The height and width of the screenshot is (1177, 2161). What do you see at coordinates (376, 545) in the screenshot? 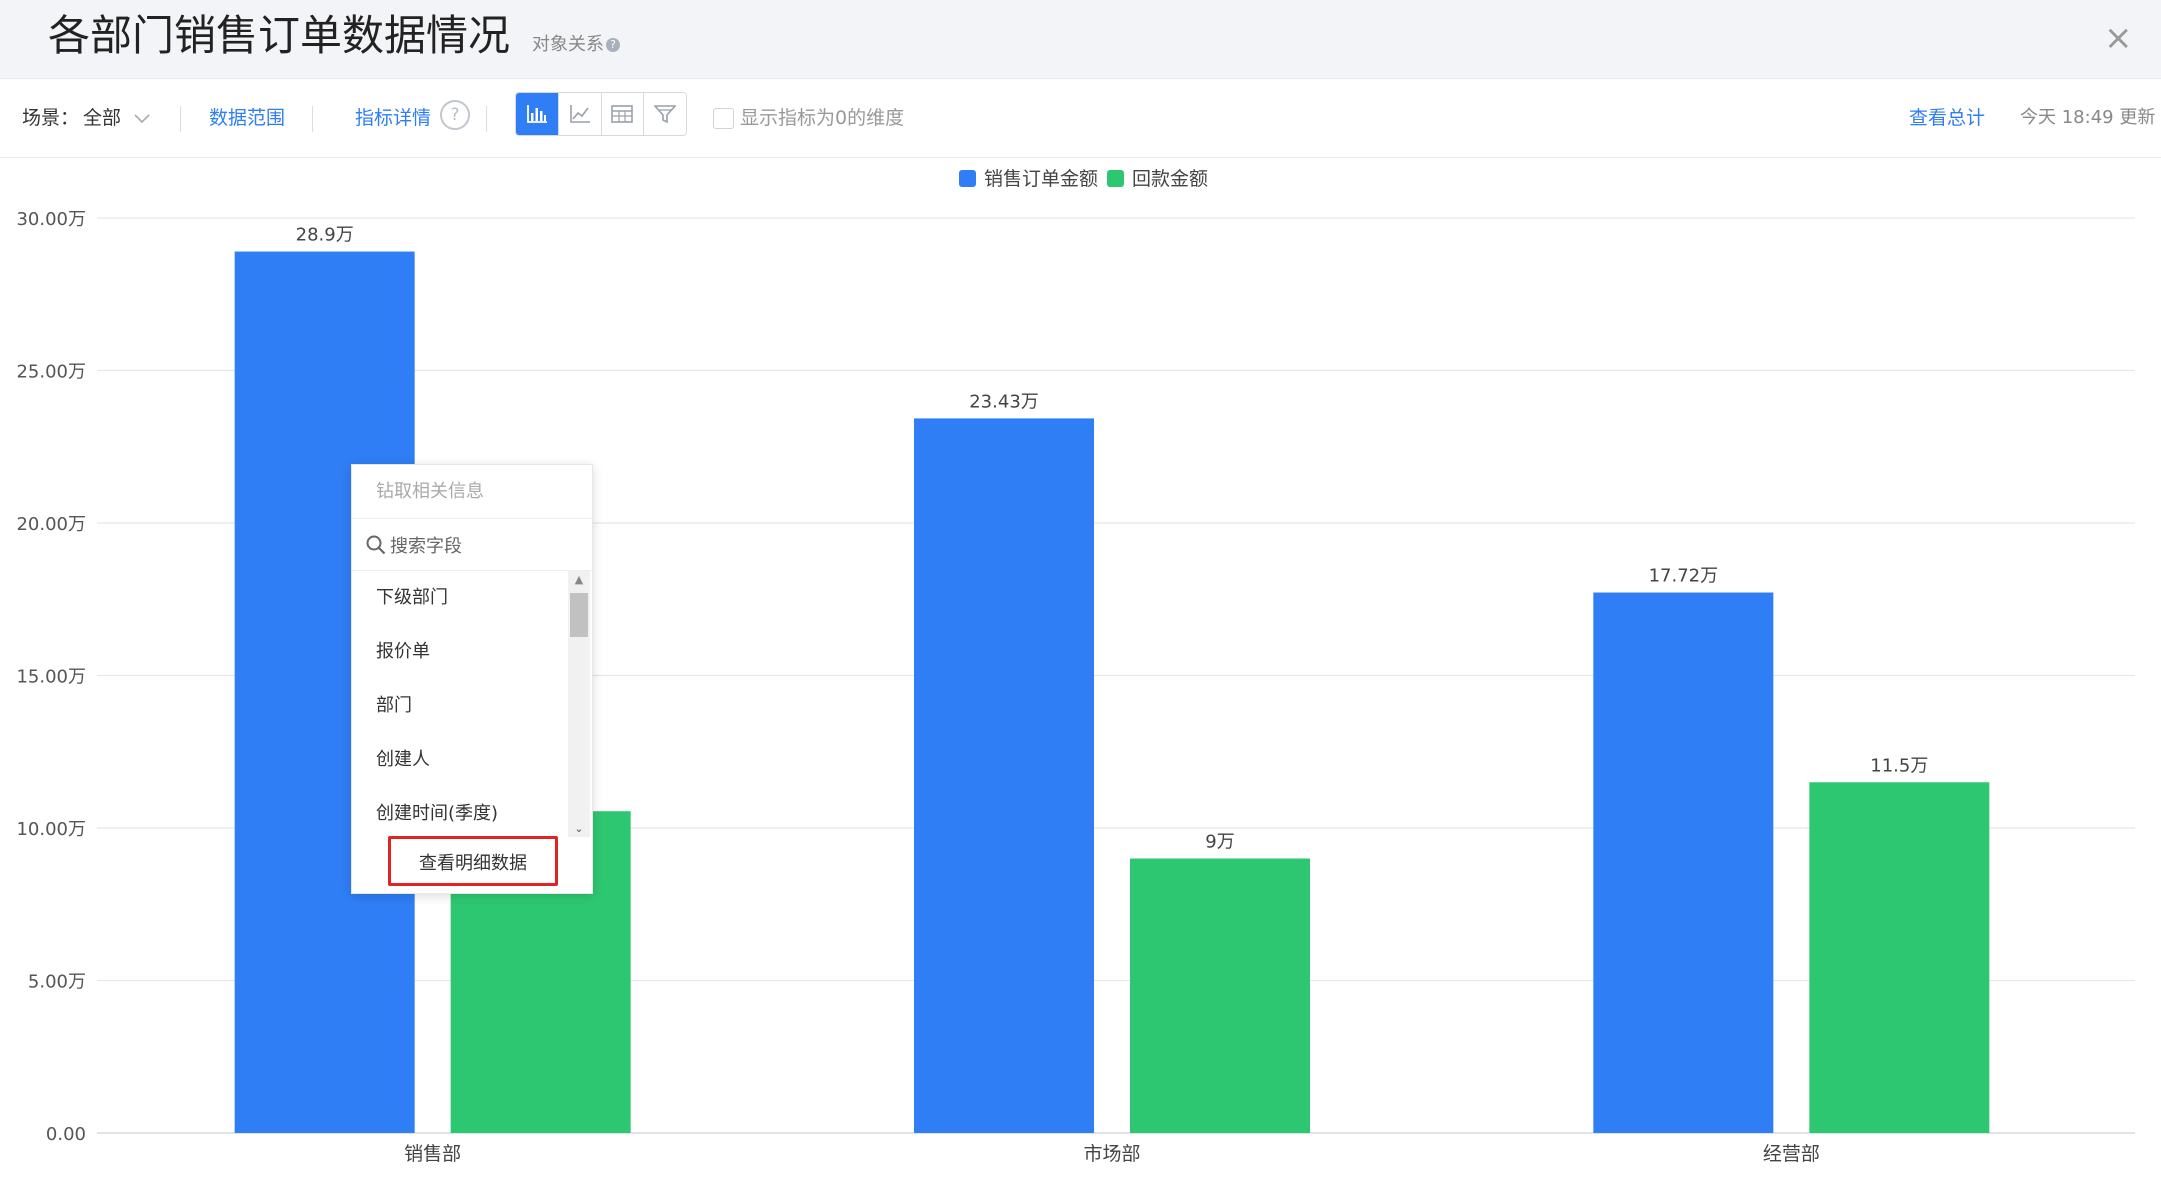
I see `search-icon` at bounding box center [376, 545].